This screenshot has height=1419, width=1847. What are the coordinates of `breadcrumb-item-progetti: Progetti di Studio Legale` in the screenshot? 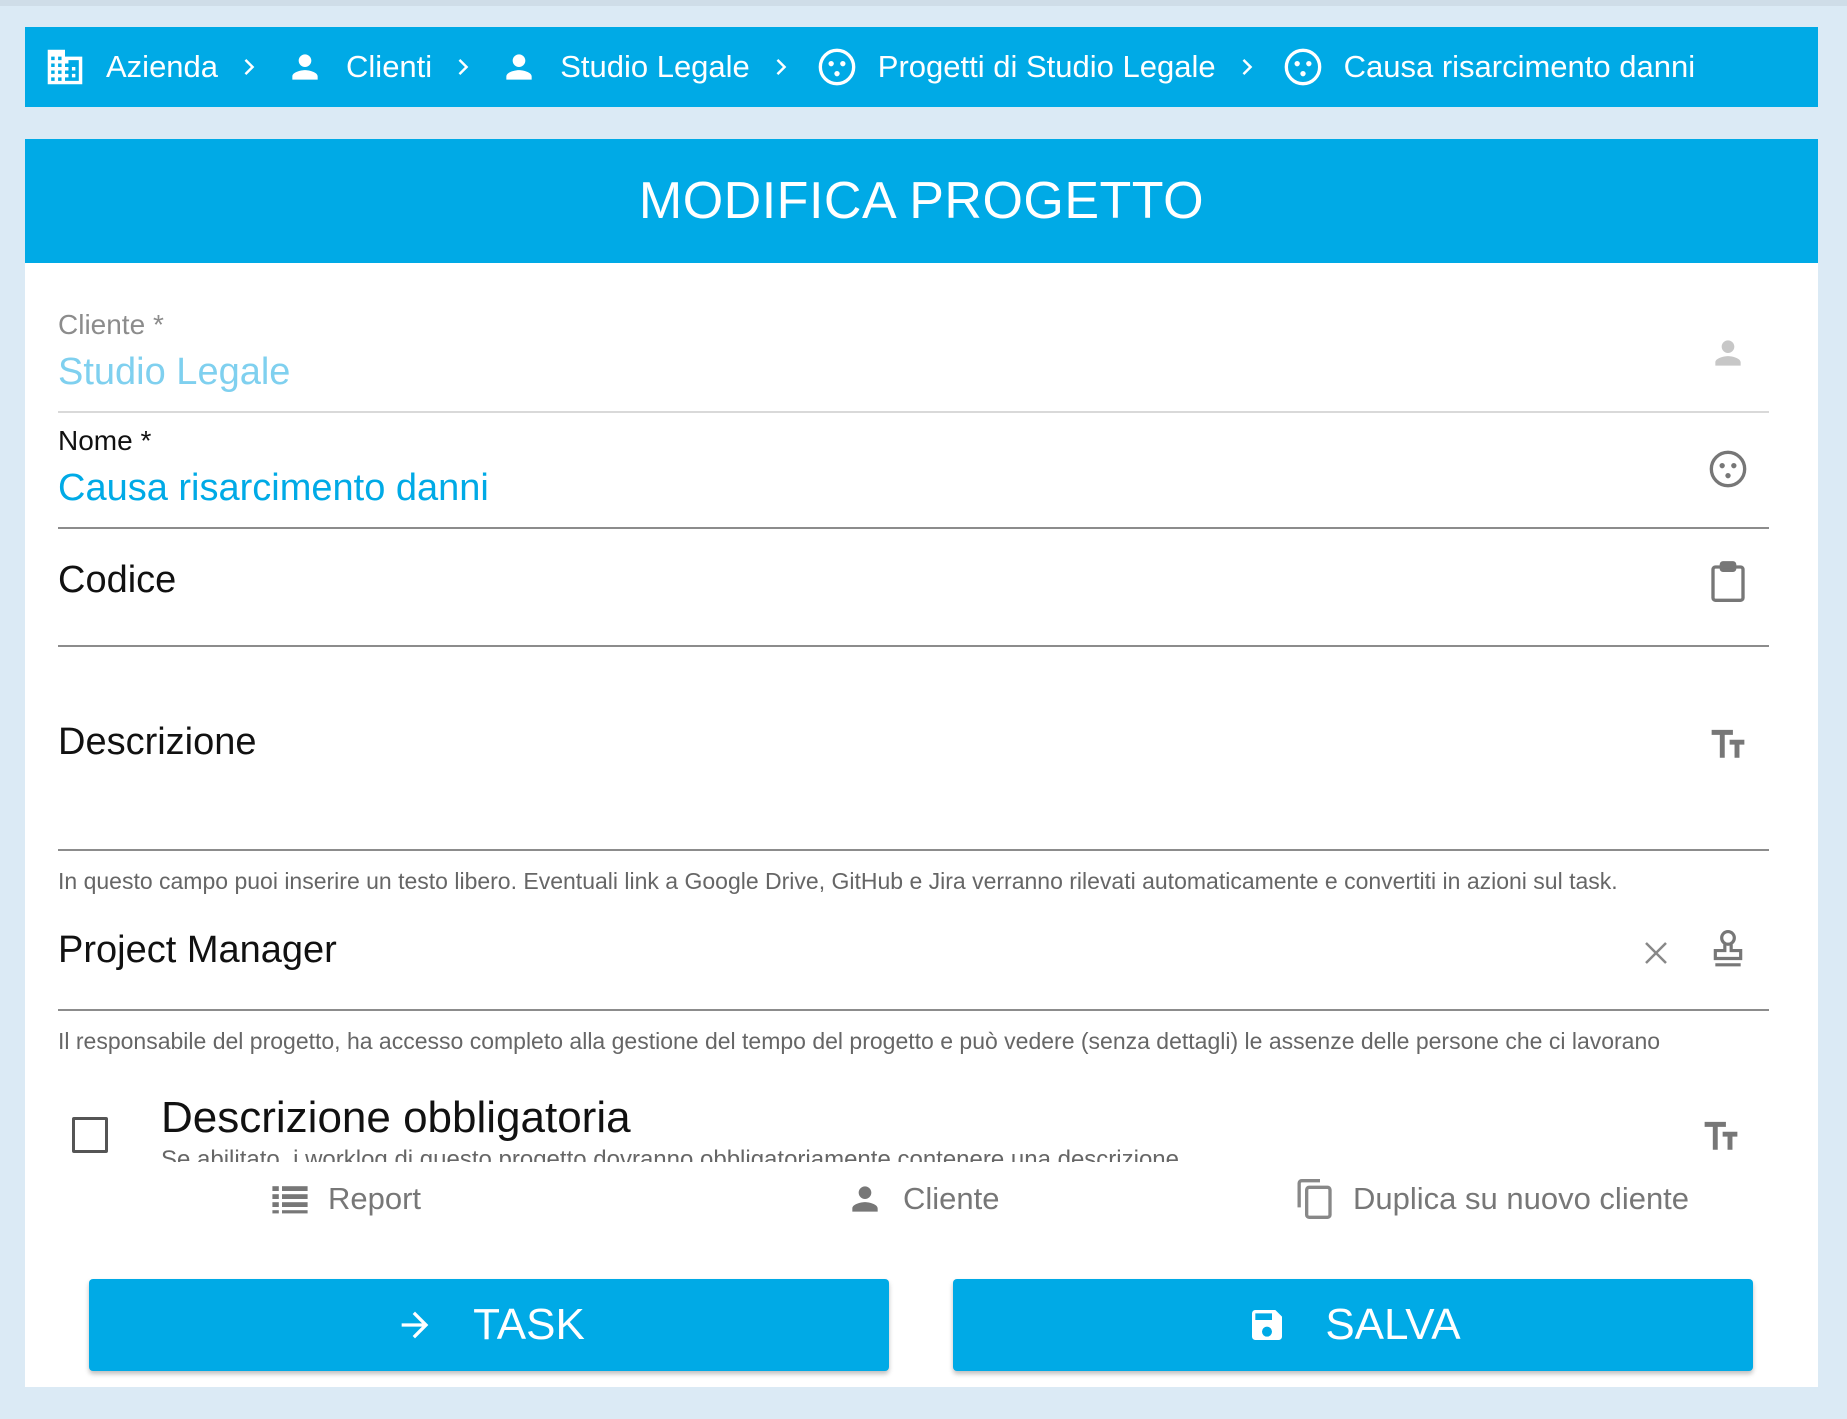 It's located at (1016, 67).